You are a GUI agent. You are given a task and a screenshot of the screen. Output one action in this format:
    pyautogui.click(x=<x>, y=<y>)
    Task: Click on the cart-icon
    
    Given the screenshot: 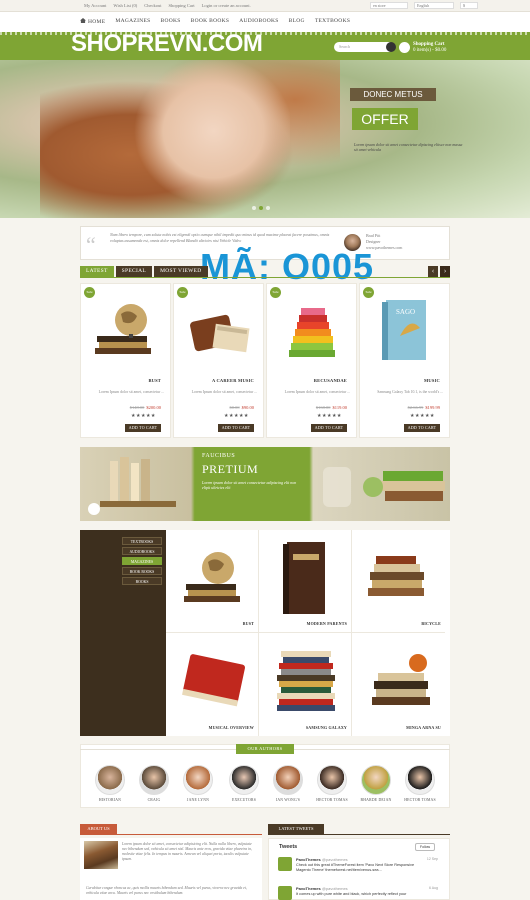 What is the action you would take?
    pyautogui.click(x=404, y=47)
    